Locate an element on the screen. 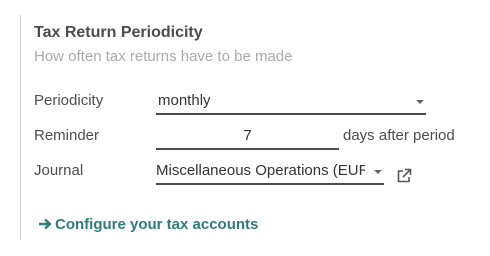 The height and width of the screenshot is (256, 490). section-subtitle: How often tax returns have to be made is located at coordinates (163, 56).